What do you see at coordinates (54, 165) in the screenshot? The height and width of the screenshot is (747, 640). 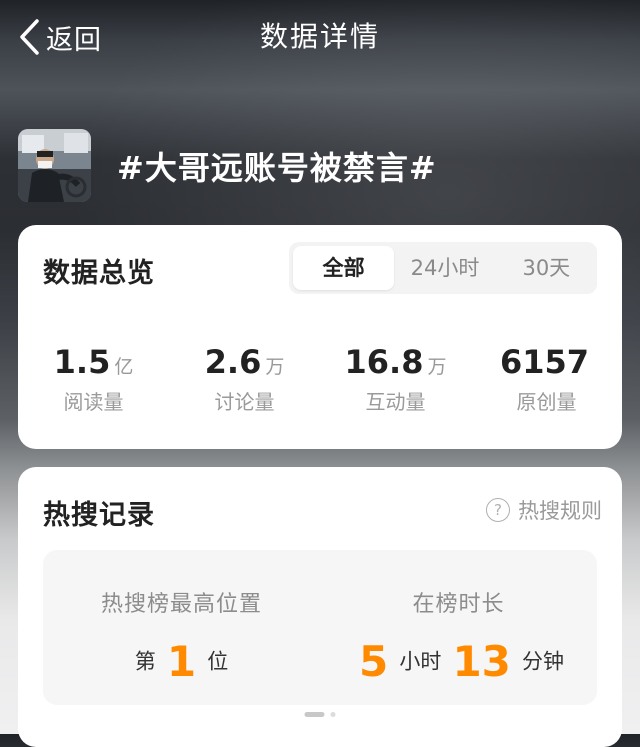 I see `topic-avatar` at bounding box center [54, 165].